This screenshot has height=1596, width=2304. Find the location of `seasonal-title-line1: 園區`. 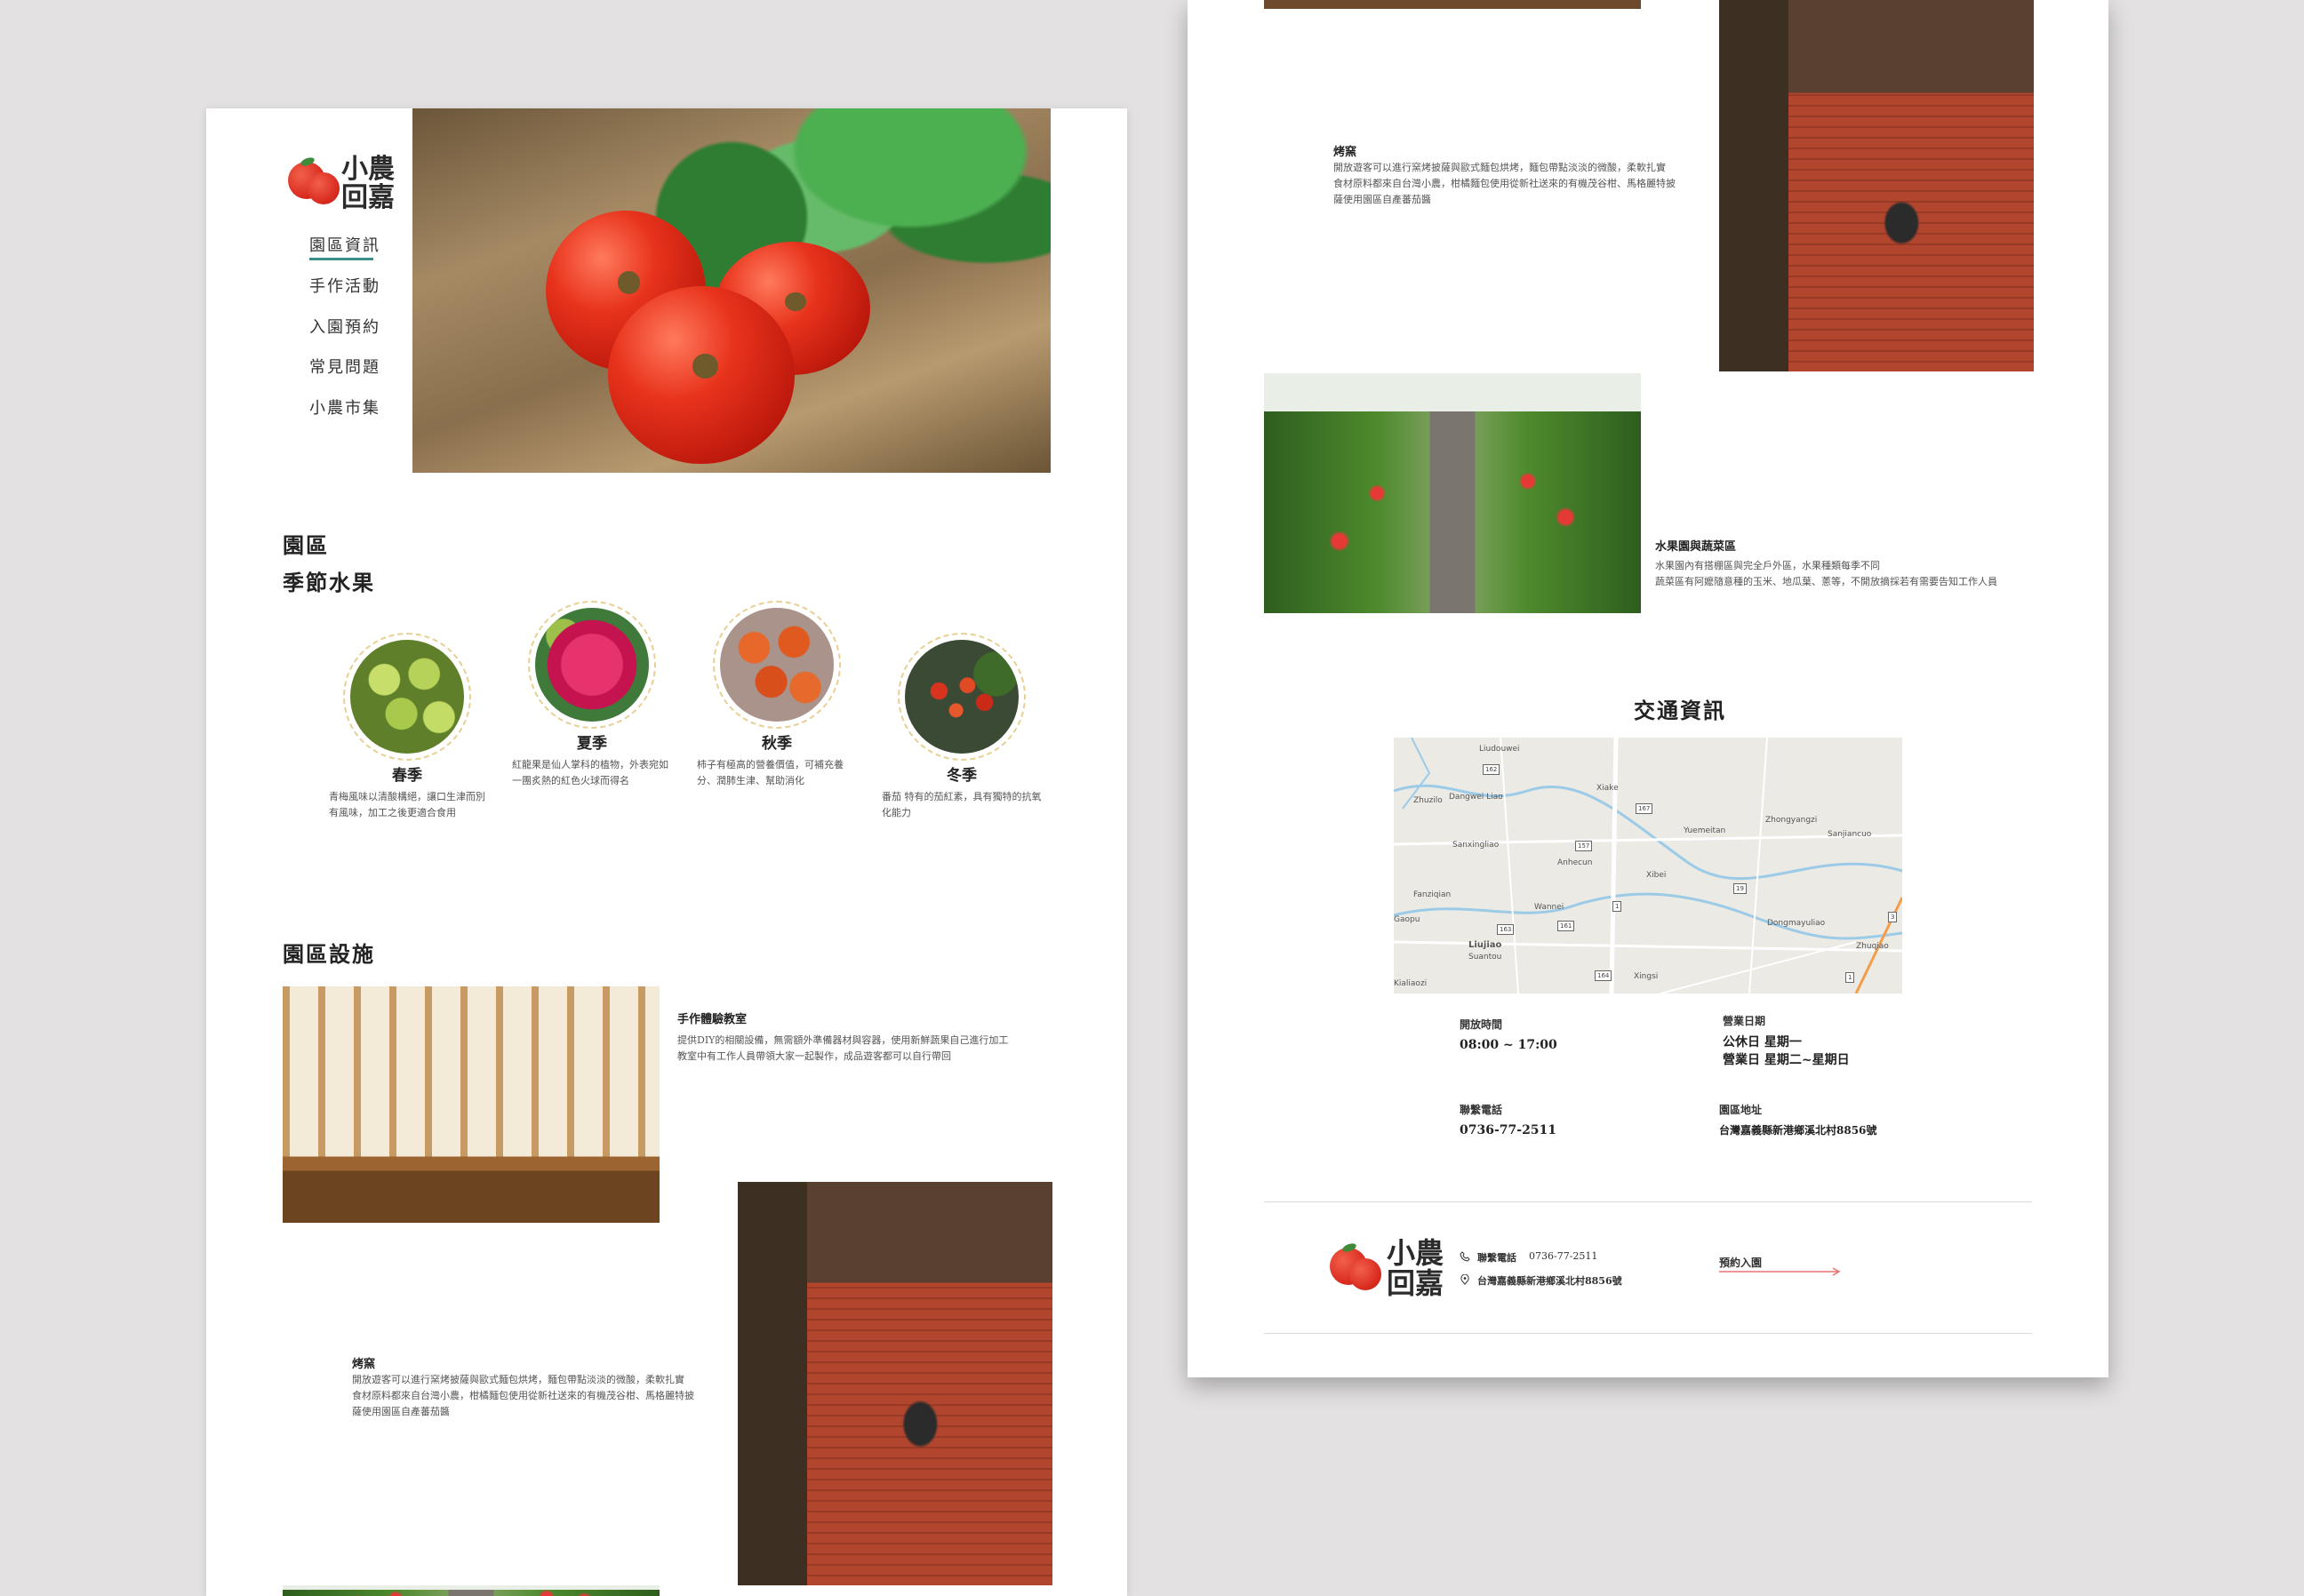

seasonal-title-line1: 園區 is located at coordinates (306, 545).